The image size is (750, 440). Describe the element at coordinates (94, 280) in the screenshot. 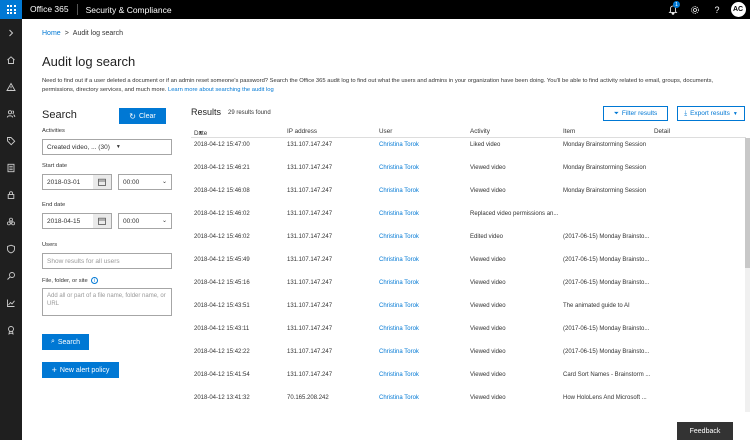

I see `info-icon: i` at that location.